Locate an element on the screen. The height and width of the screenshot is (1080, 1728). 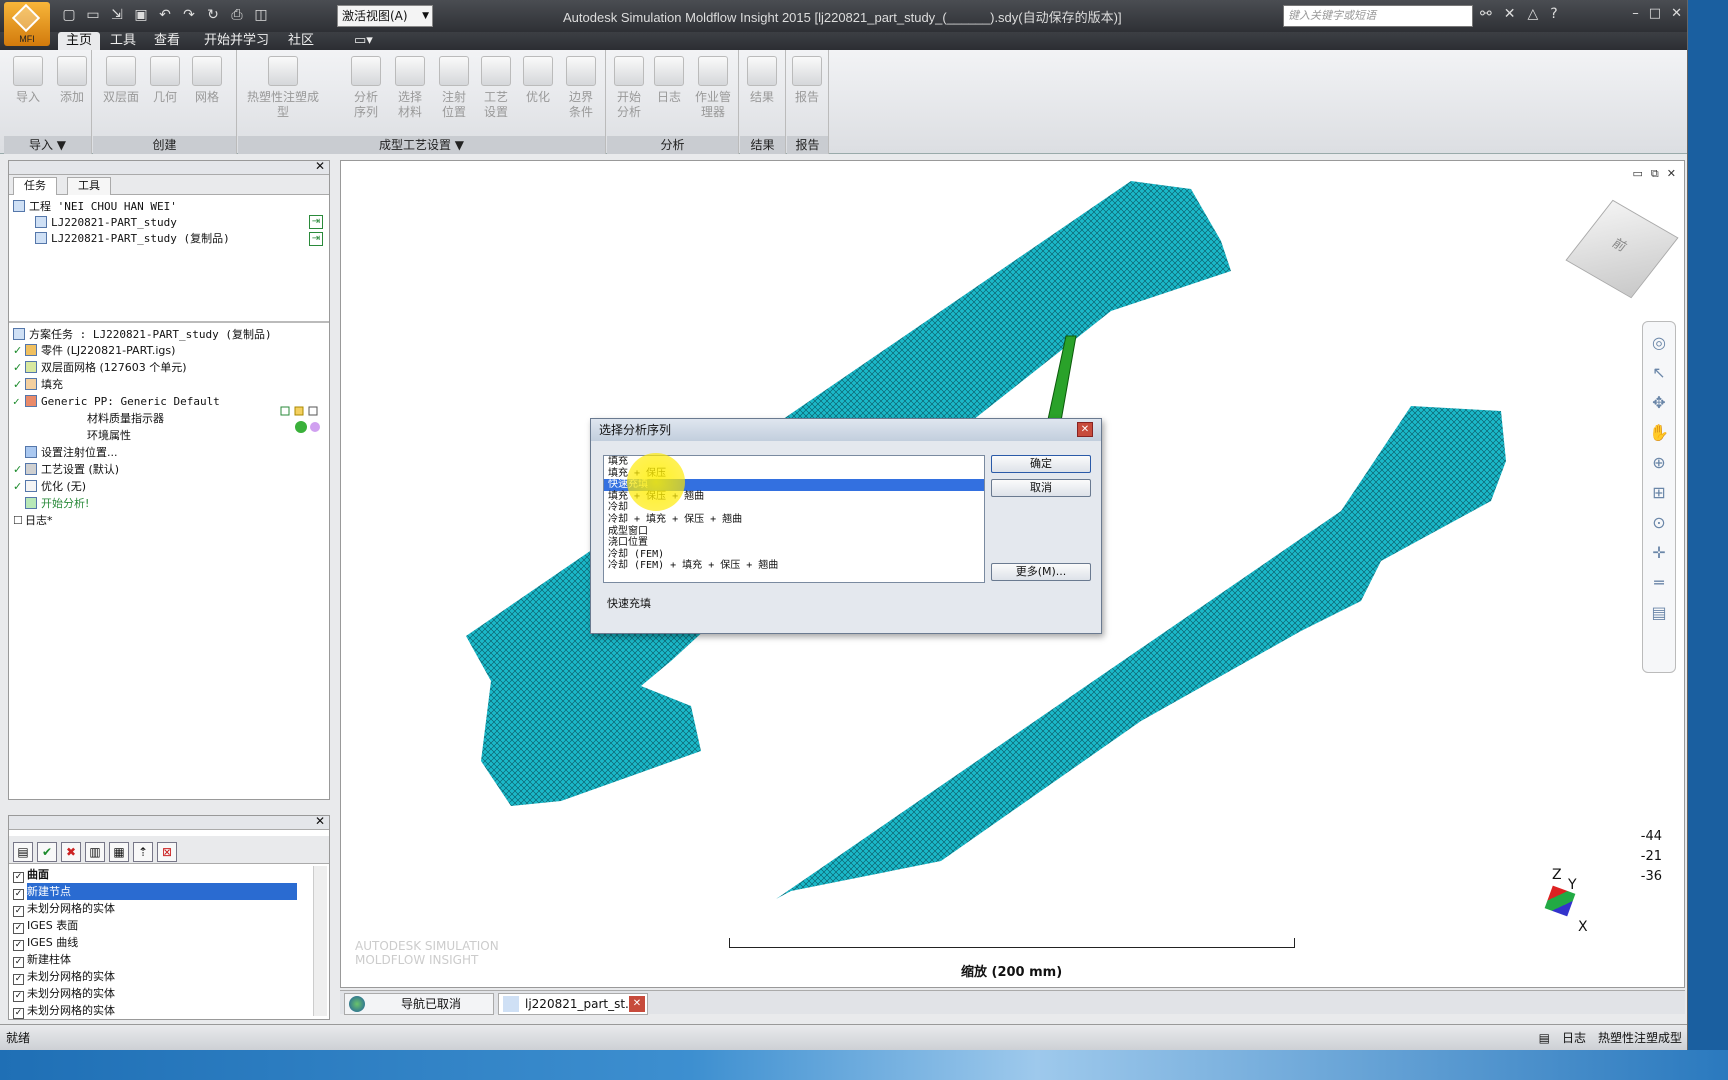
exchange-icon: ✕ is located at coordinates (1510, 14).